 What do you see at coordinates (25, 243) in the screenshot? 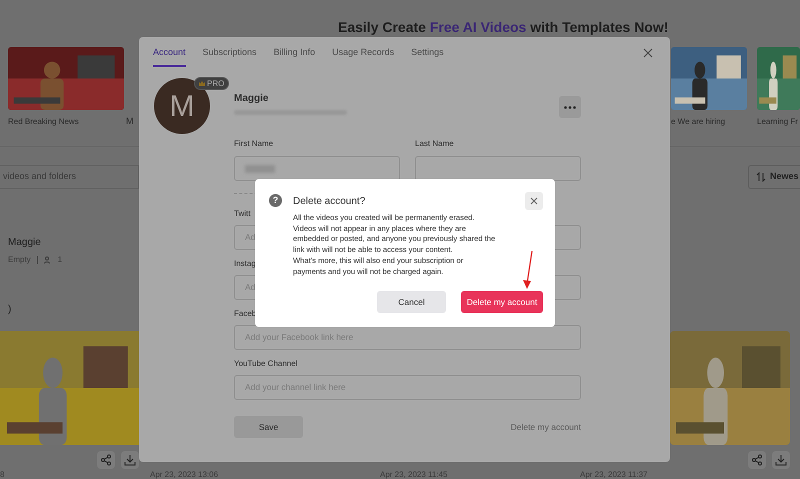
I see `folder-name: Maggie` at bounding box center [25, 243].